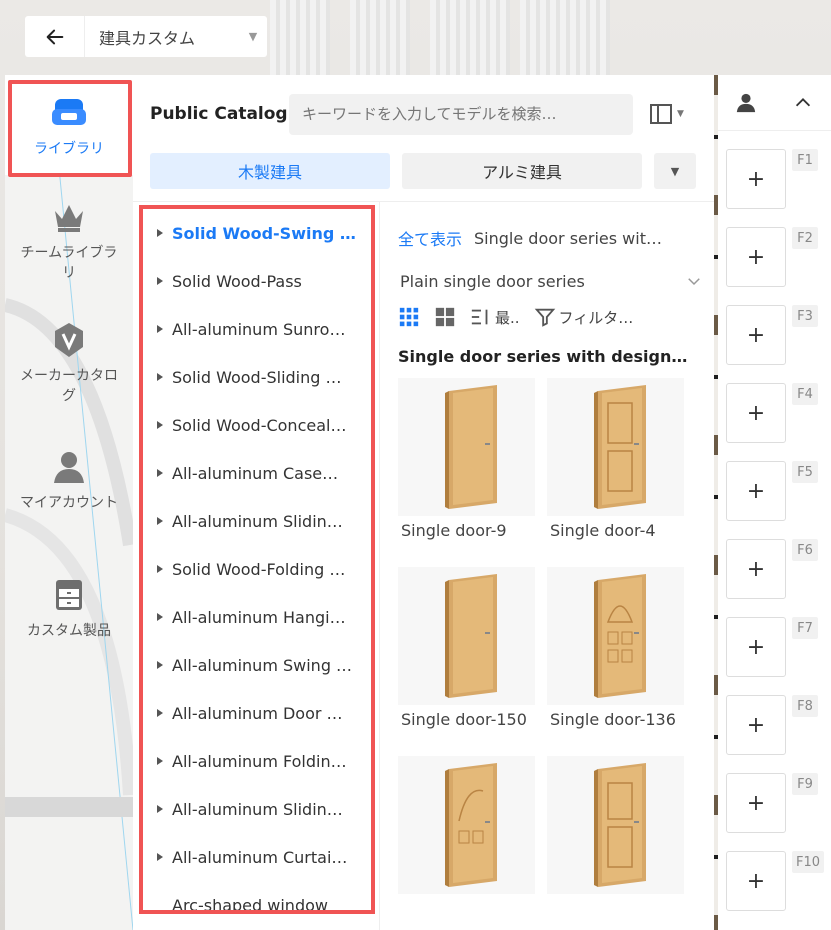 The image size is (831, 930). I want to click on chevron-up-icon, so click(803, 103).